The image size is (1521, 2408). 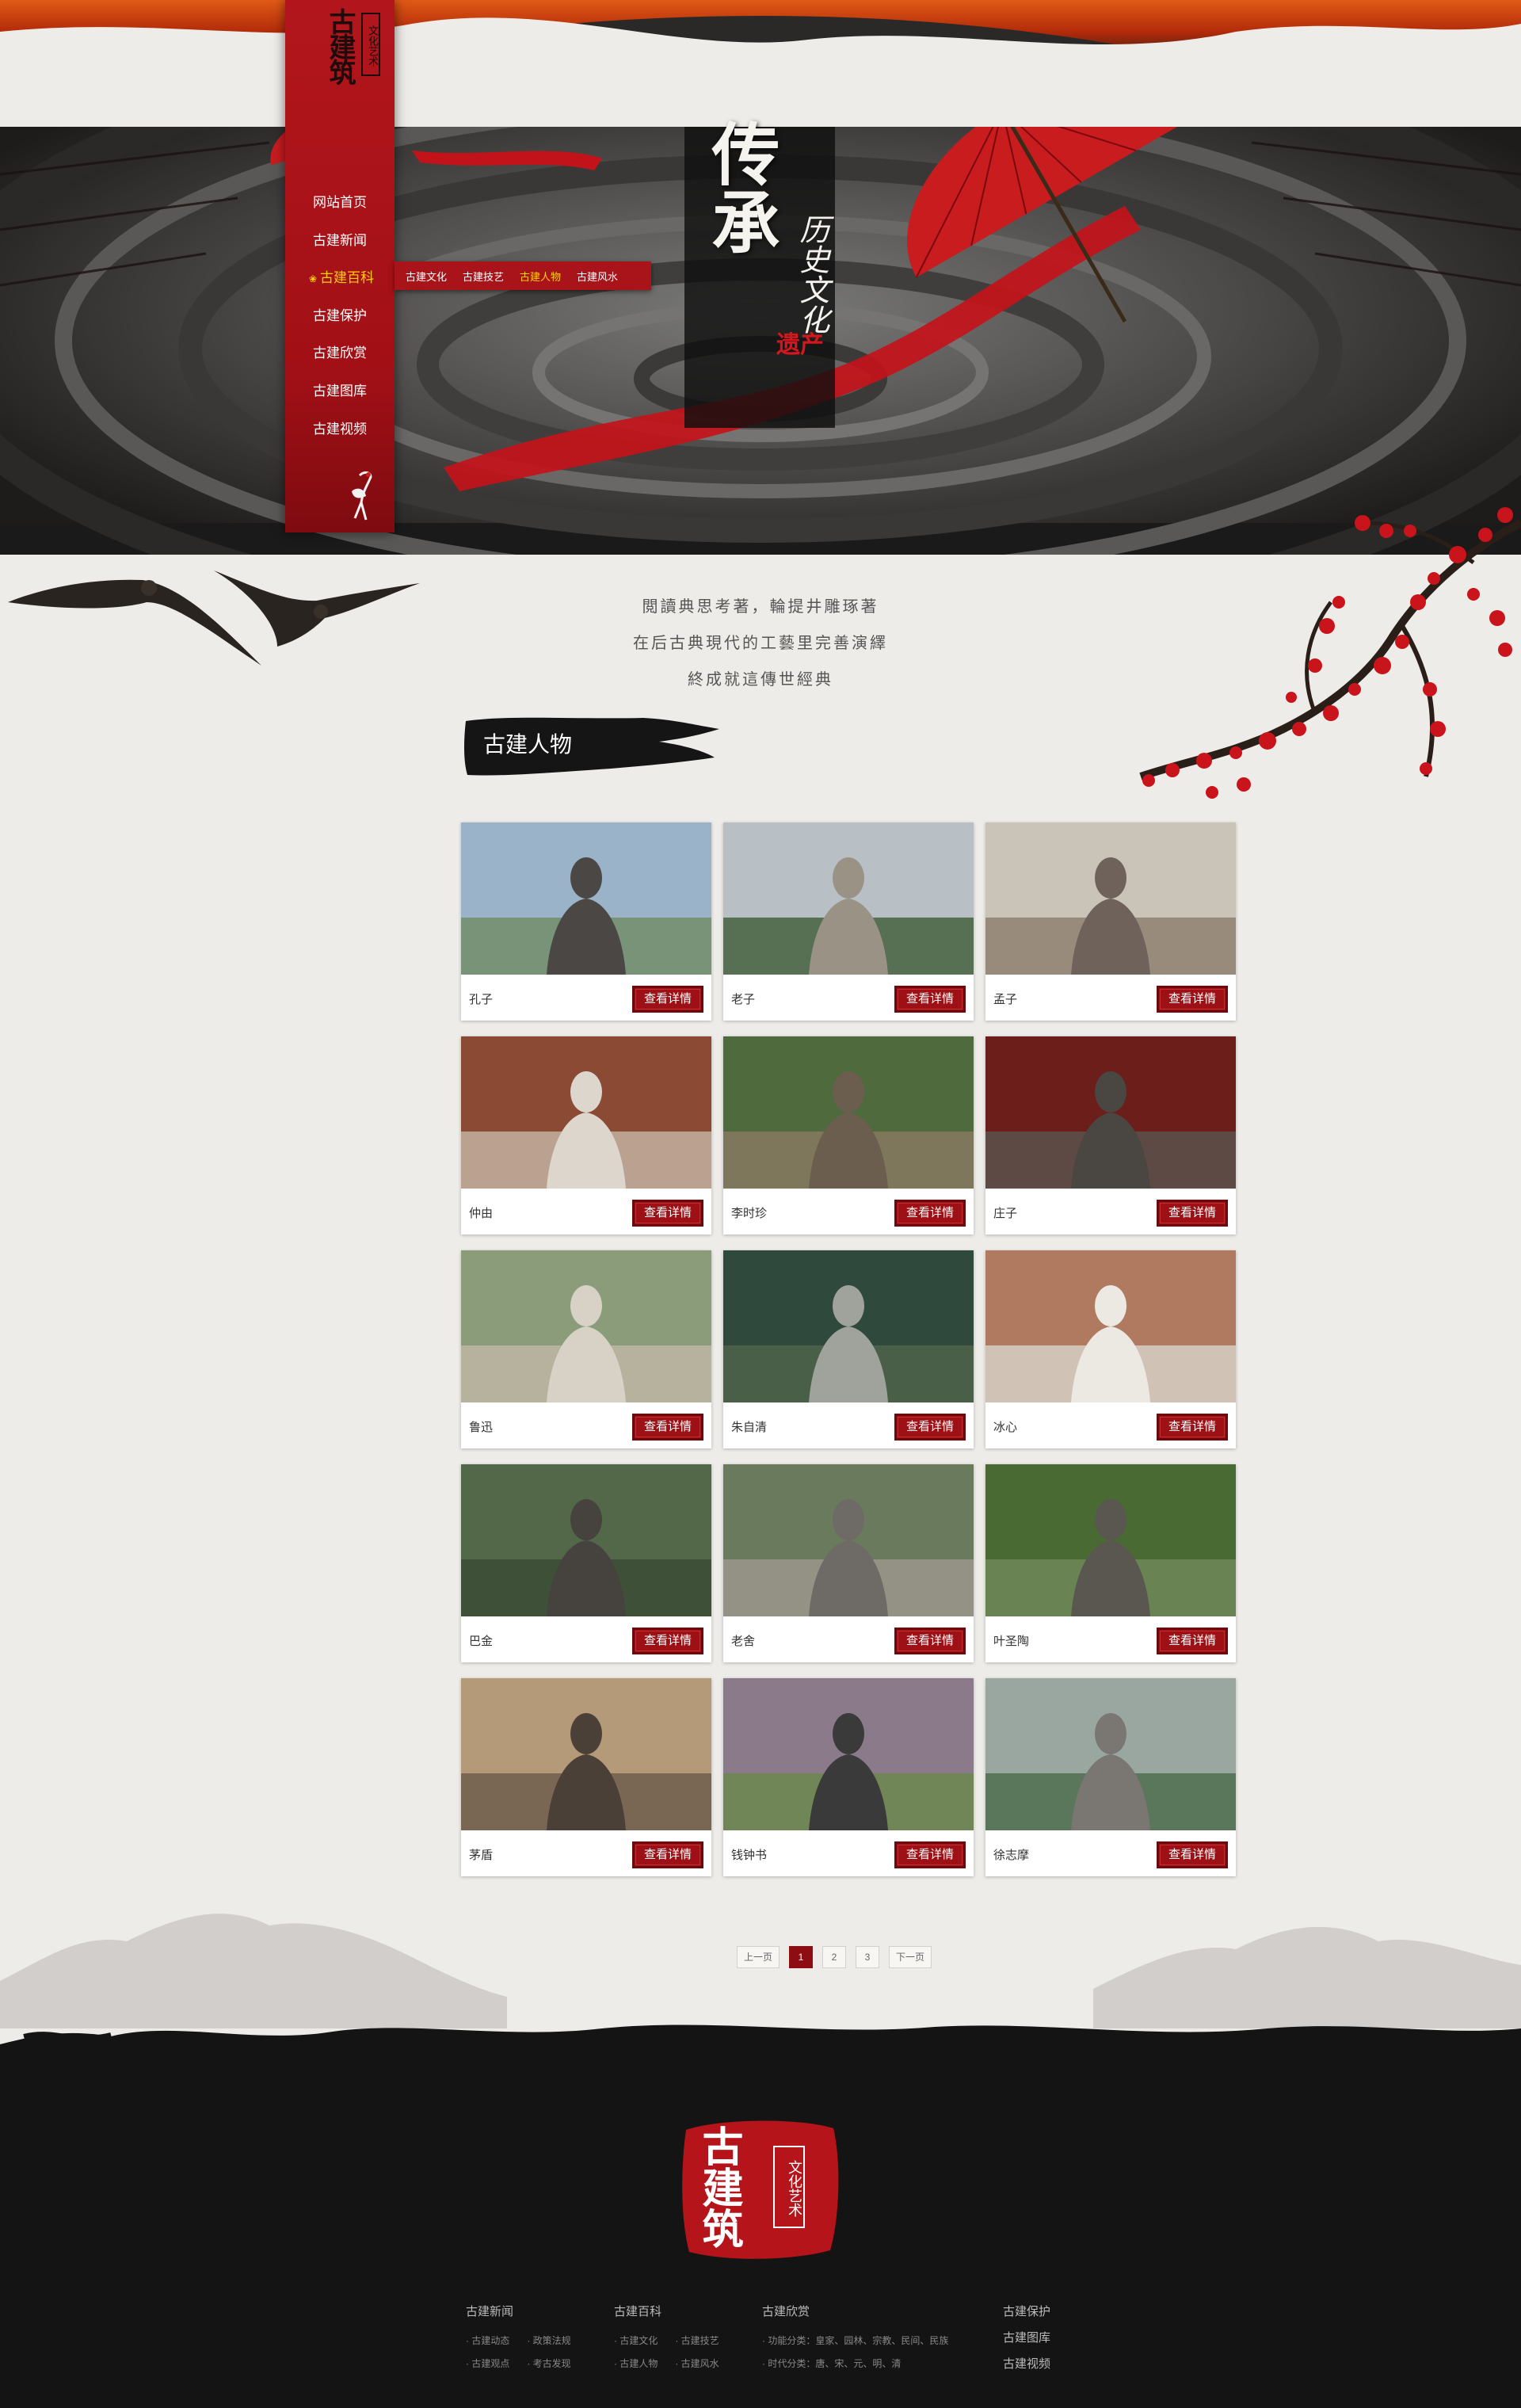 I want to click on person-card: 钱钟书 查看详情, so click(x=849, y=1777).